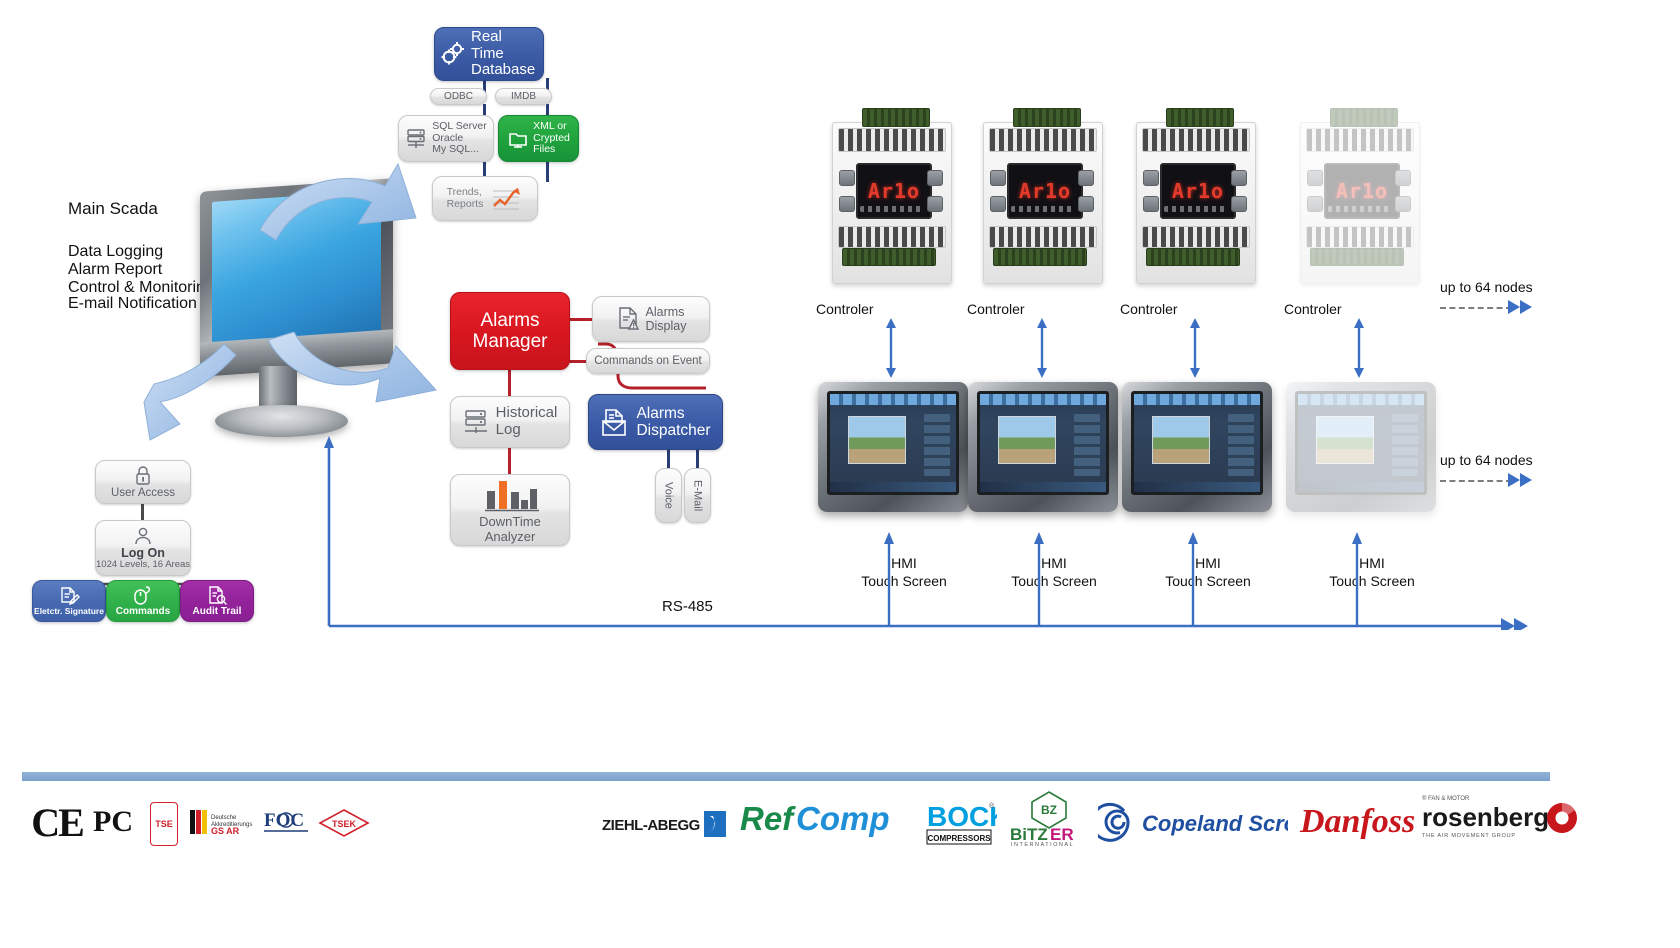 The height and width of the screenshot is (948, 1680). I want to click on turk-standard-logo: TSE, so click(164, 824).